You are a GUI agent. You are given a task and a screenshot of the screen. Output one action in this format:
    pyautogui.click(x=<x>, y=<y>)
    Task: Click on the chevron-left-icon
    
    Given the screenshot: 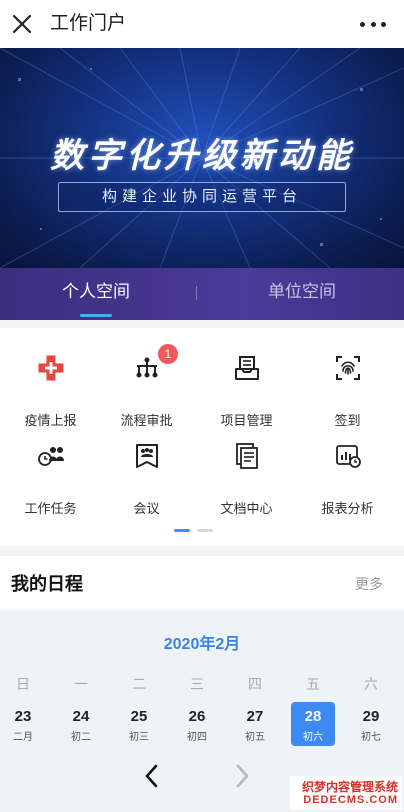 What is the action you would take?
    pyautogui.click(x=152, y=776)
    